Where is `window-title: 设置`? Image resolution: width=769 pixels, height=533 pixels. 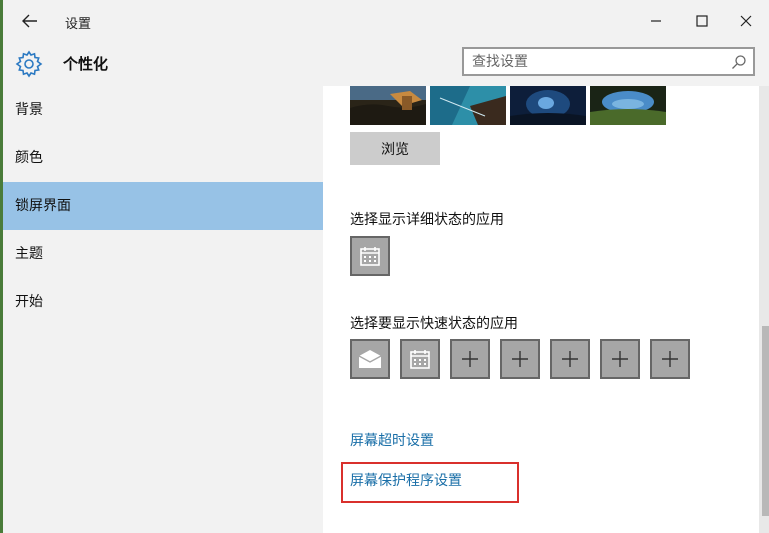 window-title: 设置 is located at coordinates (78, 24).